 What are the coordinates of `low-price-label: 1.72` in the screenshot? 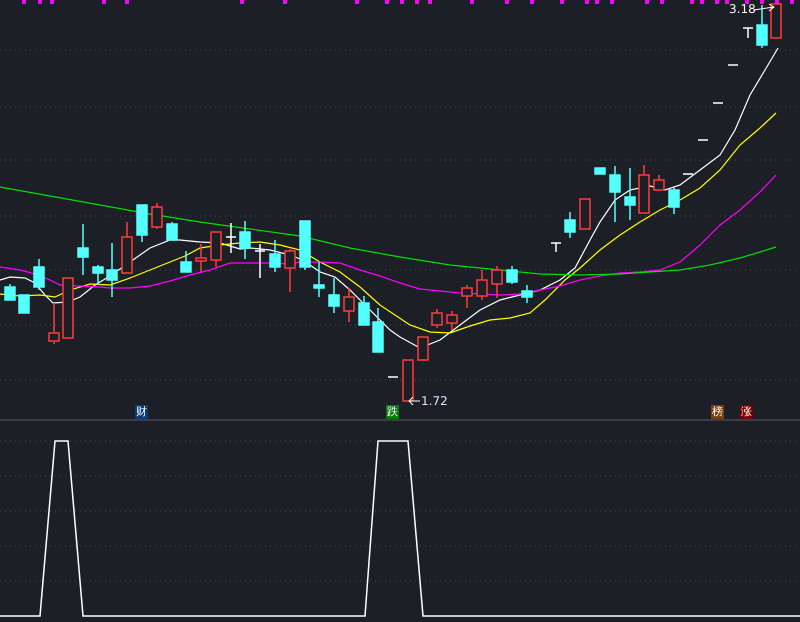 It's located at (434, 401).